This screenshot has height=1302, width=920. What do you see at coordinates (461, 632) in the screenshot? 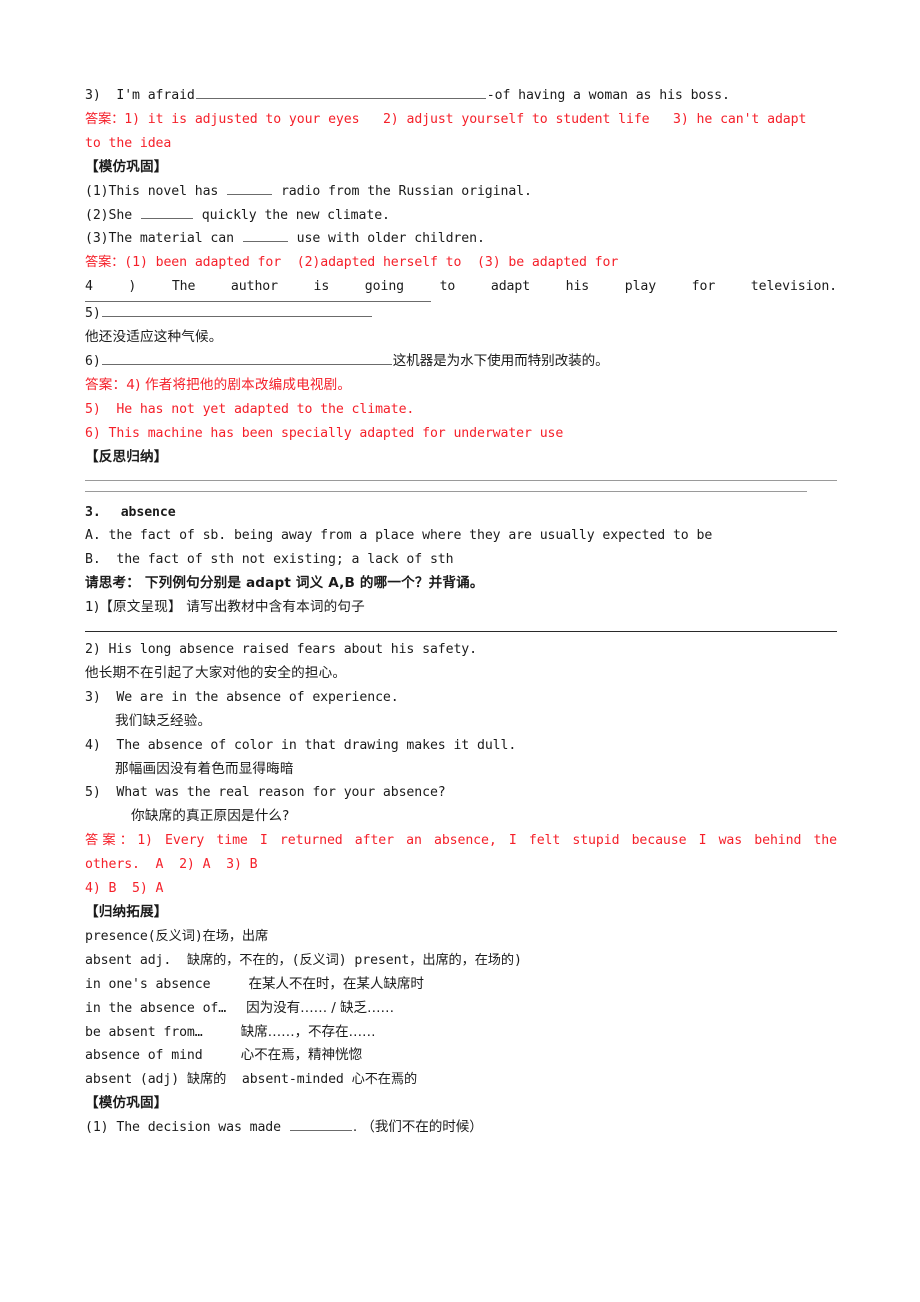
I see `original-text-write-rule` at bounding box center [461, 632].